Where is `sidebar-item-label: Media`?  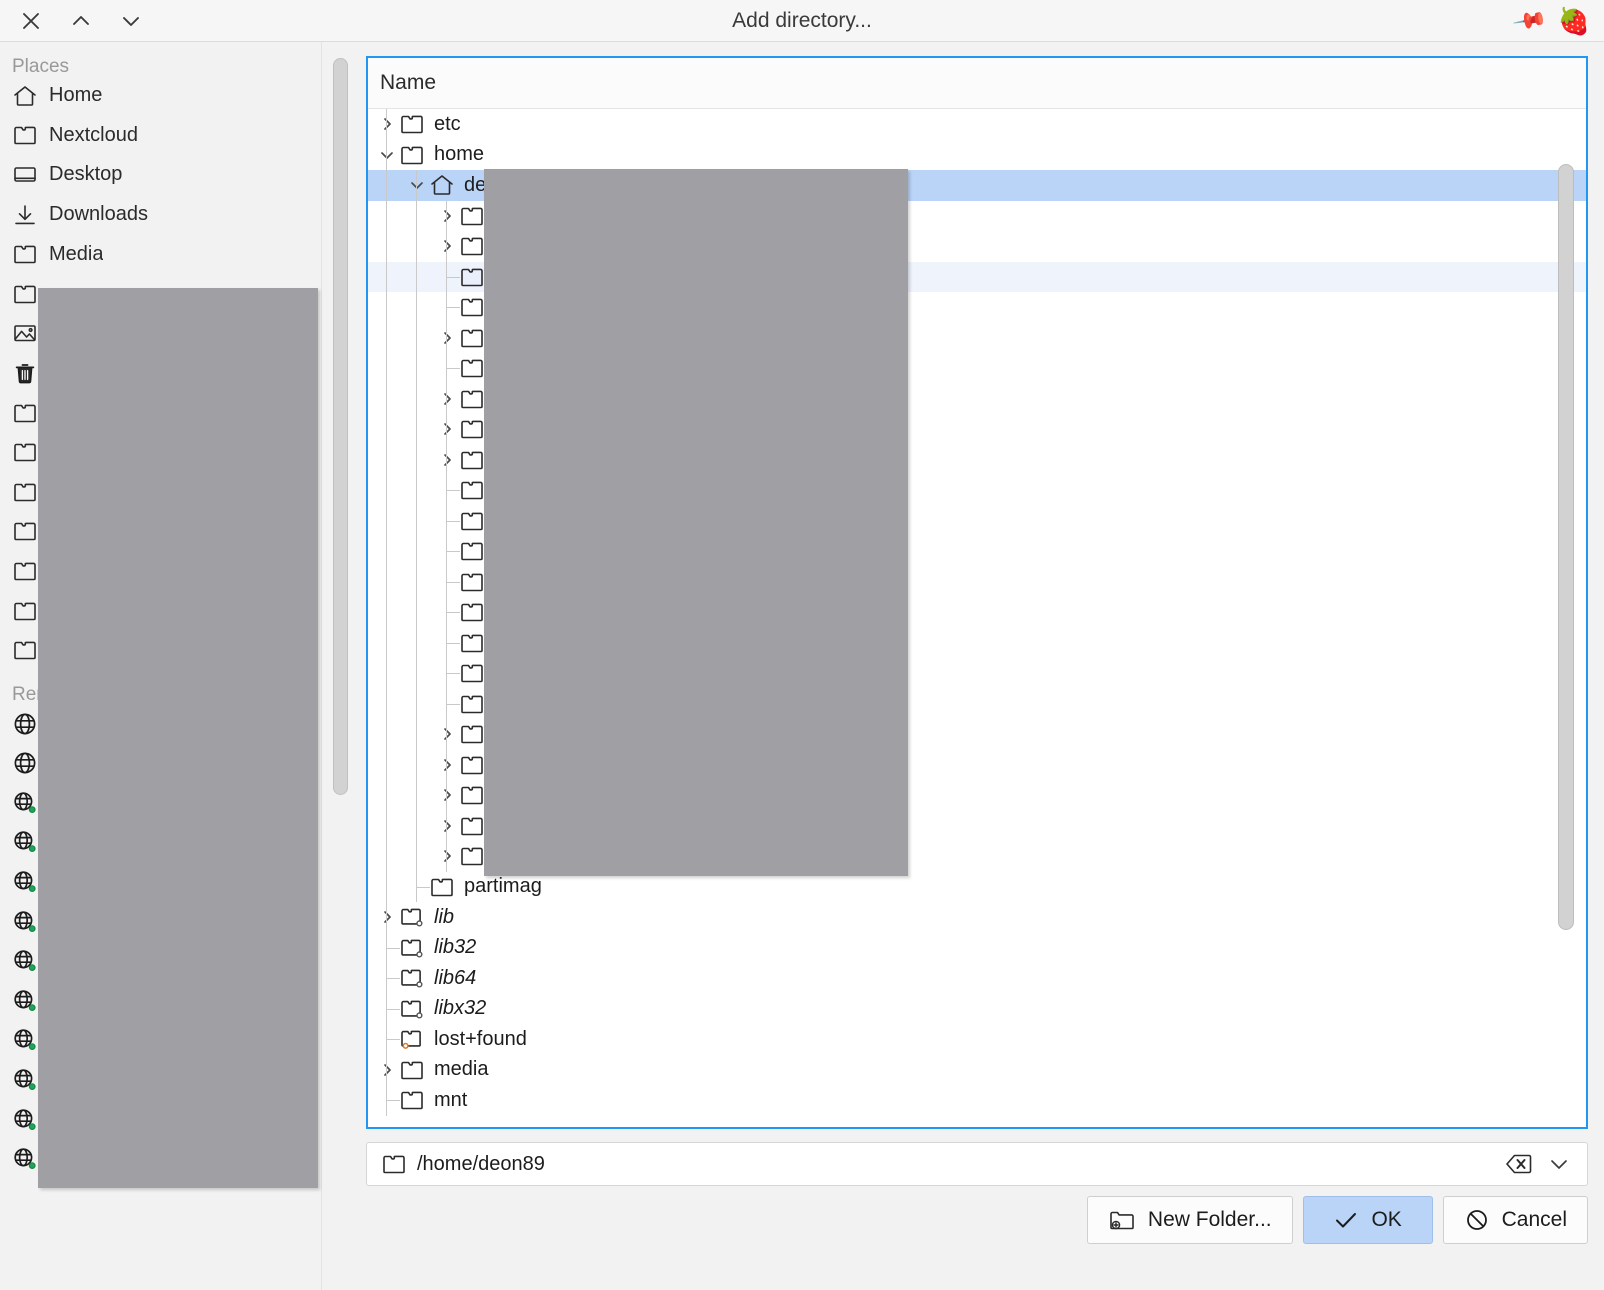
sidebar-item-label: Media is located at coordinates (76, 253).